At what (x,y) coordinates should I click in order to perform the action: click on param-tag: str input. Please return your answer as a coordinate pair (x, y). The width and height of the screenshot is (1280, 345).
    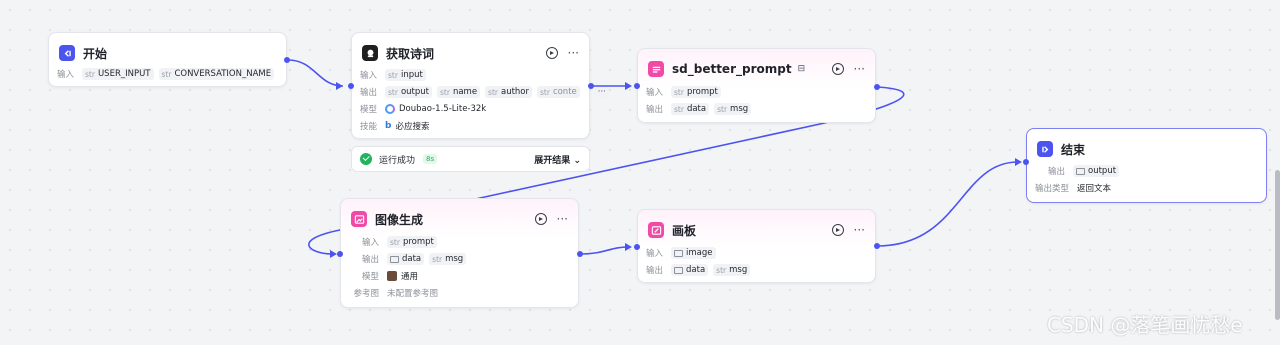
    Looking at the image, I should click on (405, 75).